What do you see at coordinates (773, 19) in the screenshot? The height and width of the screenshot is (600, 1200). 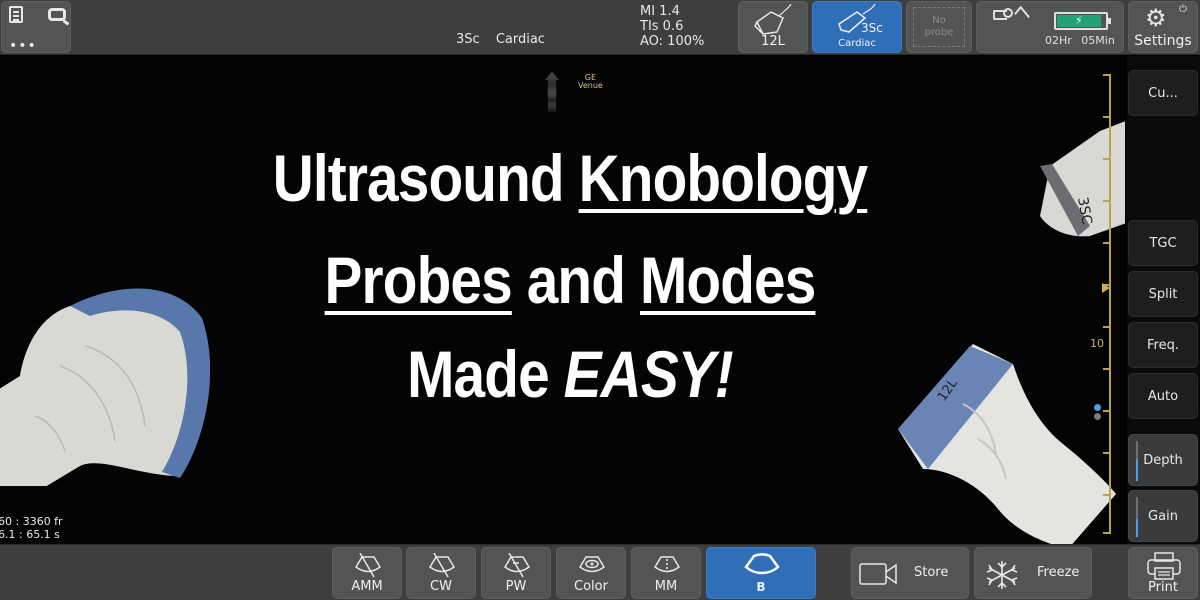 I see `linear-probe-icon` at bounding box center [773, 19].